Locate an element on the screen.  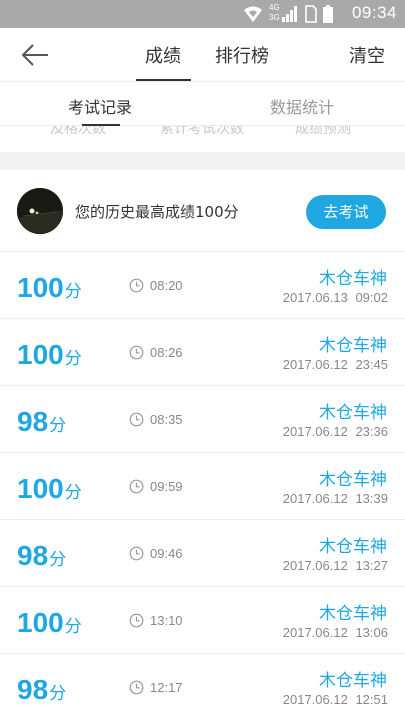
subtab-data-stats: 数据统计 is located at coordinates (302, 106).